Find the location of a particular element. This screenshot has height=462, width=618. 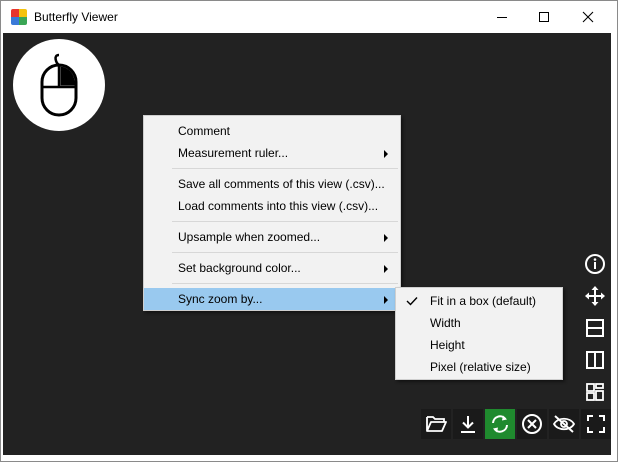

mouse-badge is located at coordinates (59, 85).